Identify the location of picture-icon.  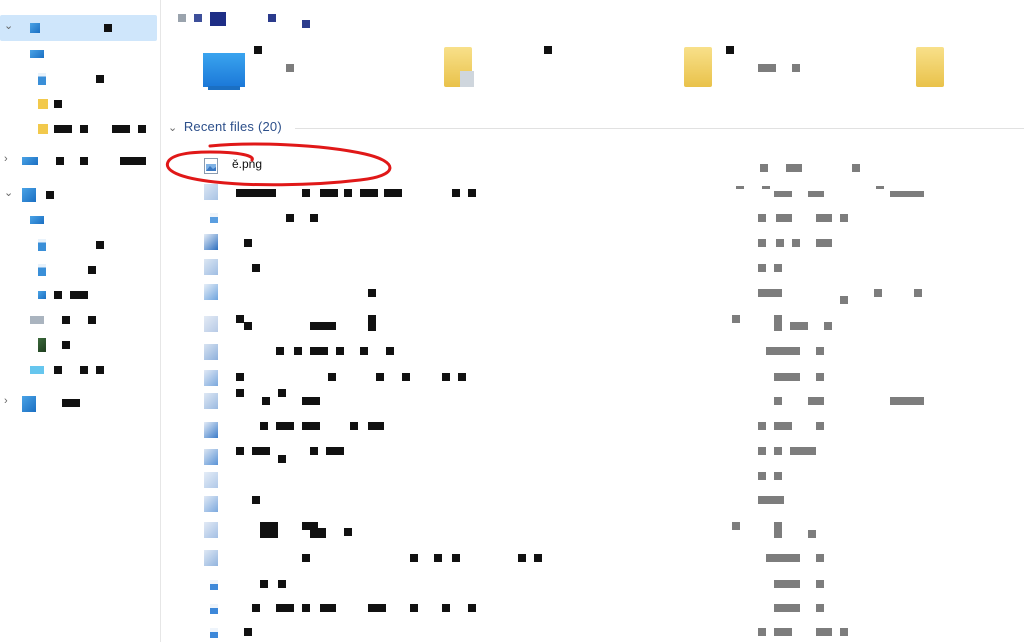
(42, 345).